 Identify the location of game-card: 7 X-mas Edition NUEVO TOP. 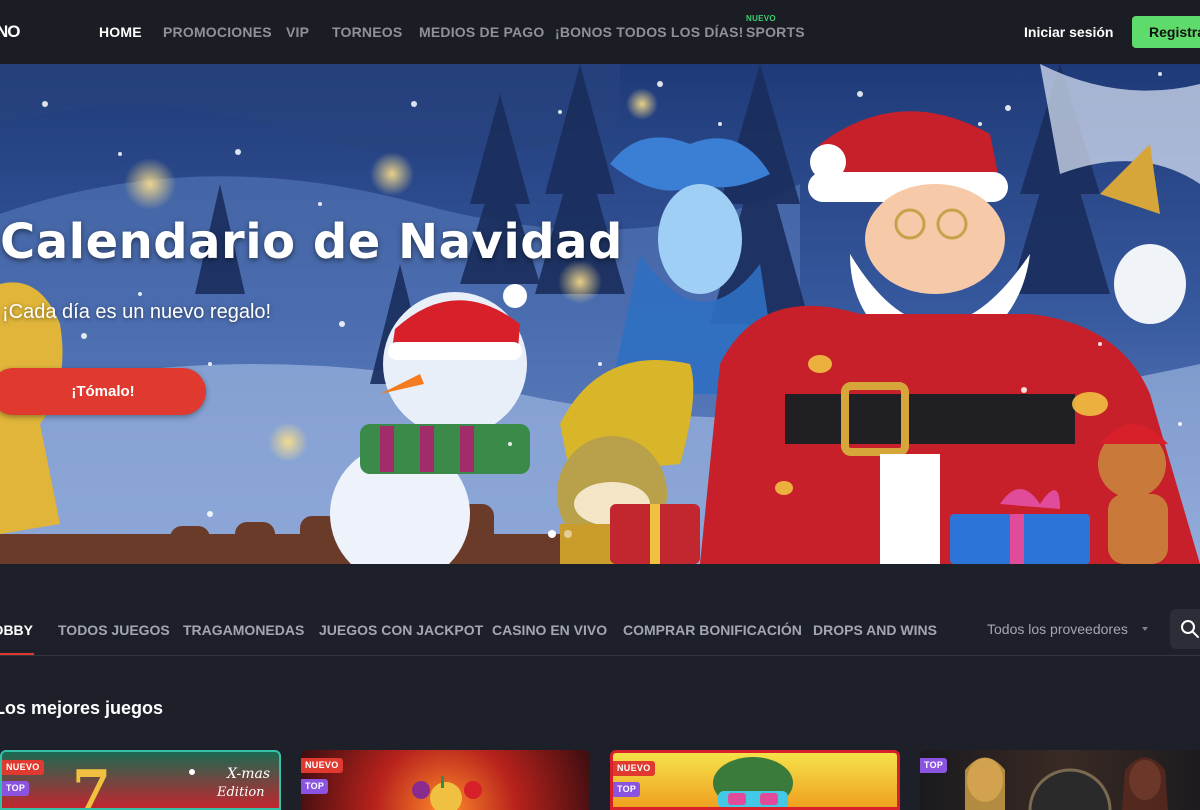
(140, 780).